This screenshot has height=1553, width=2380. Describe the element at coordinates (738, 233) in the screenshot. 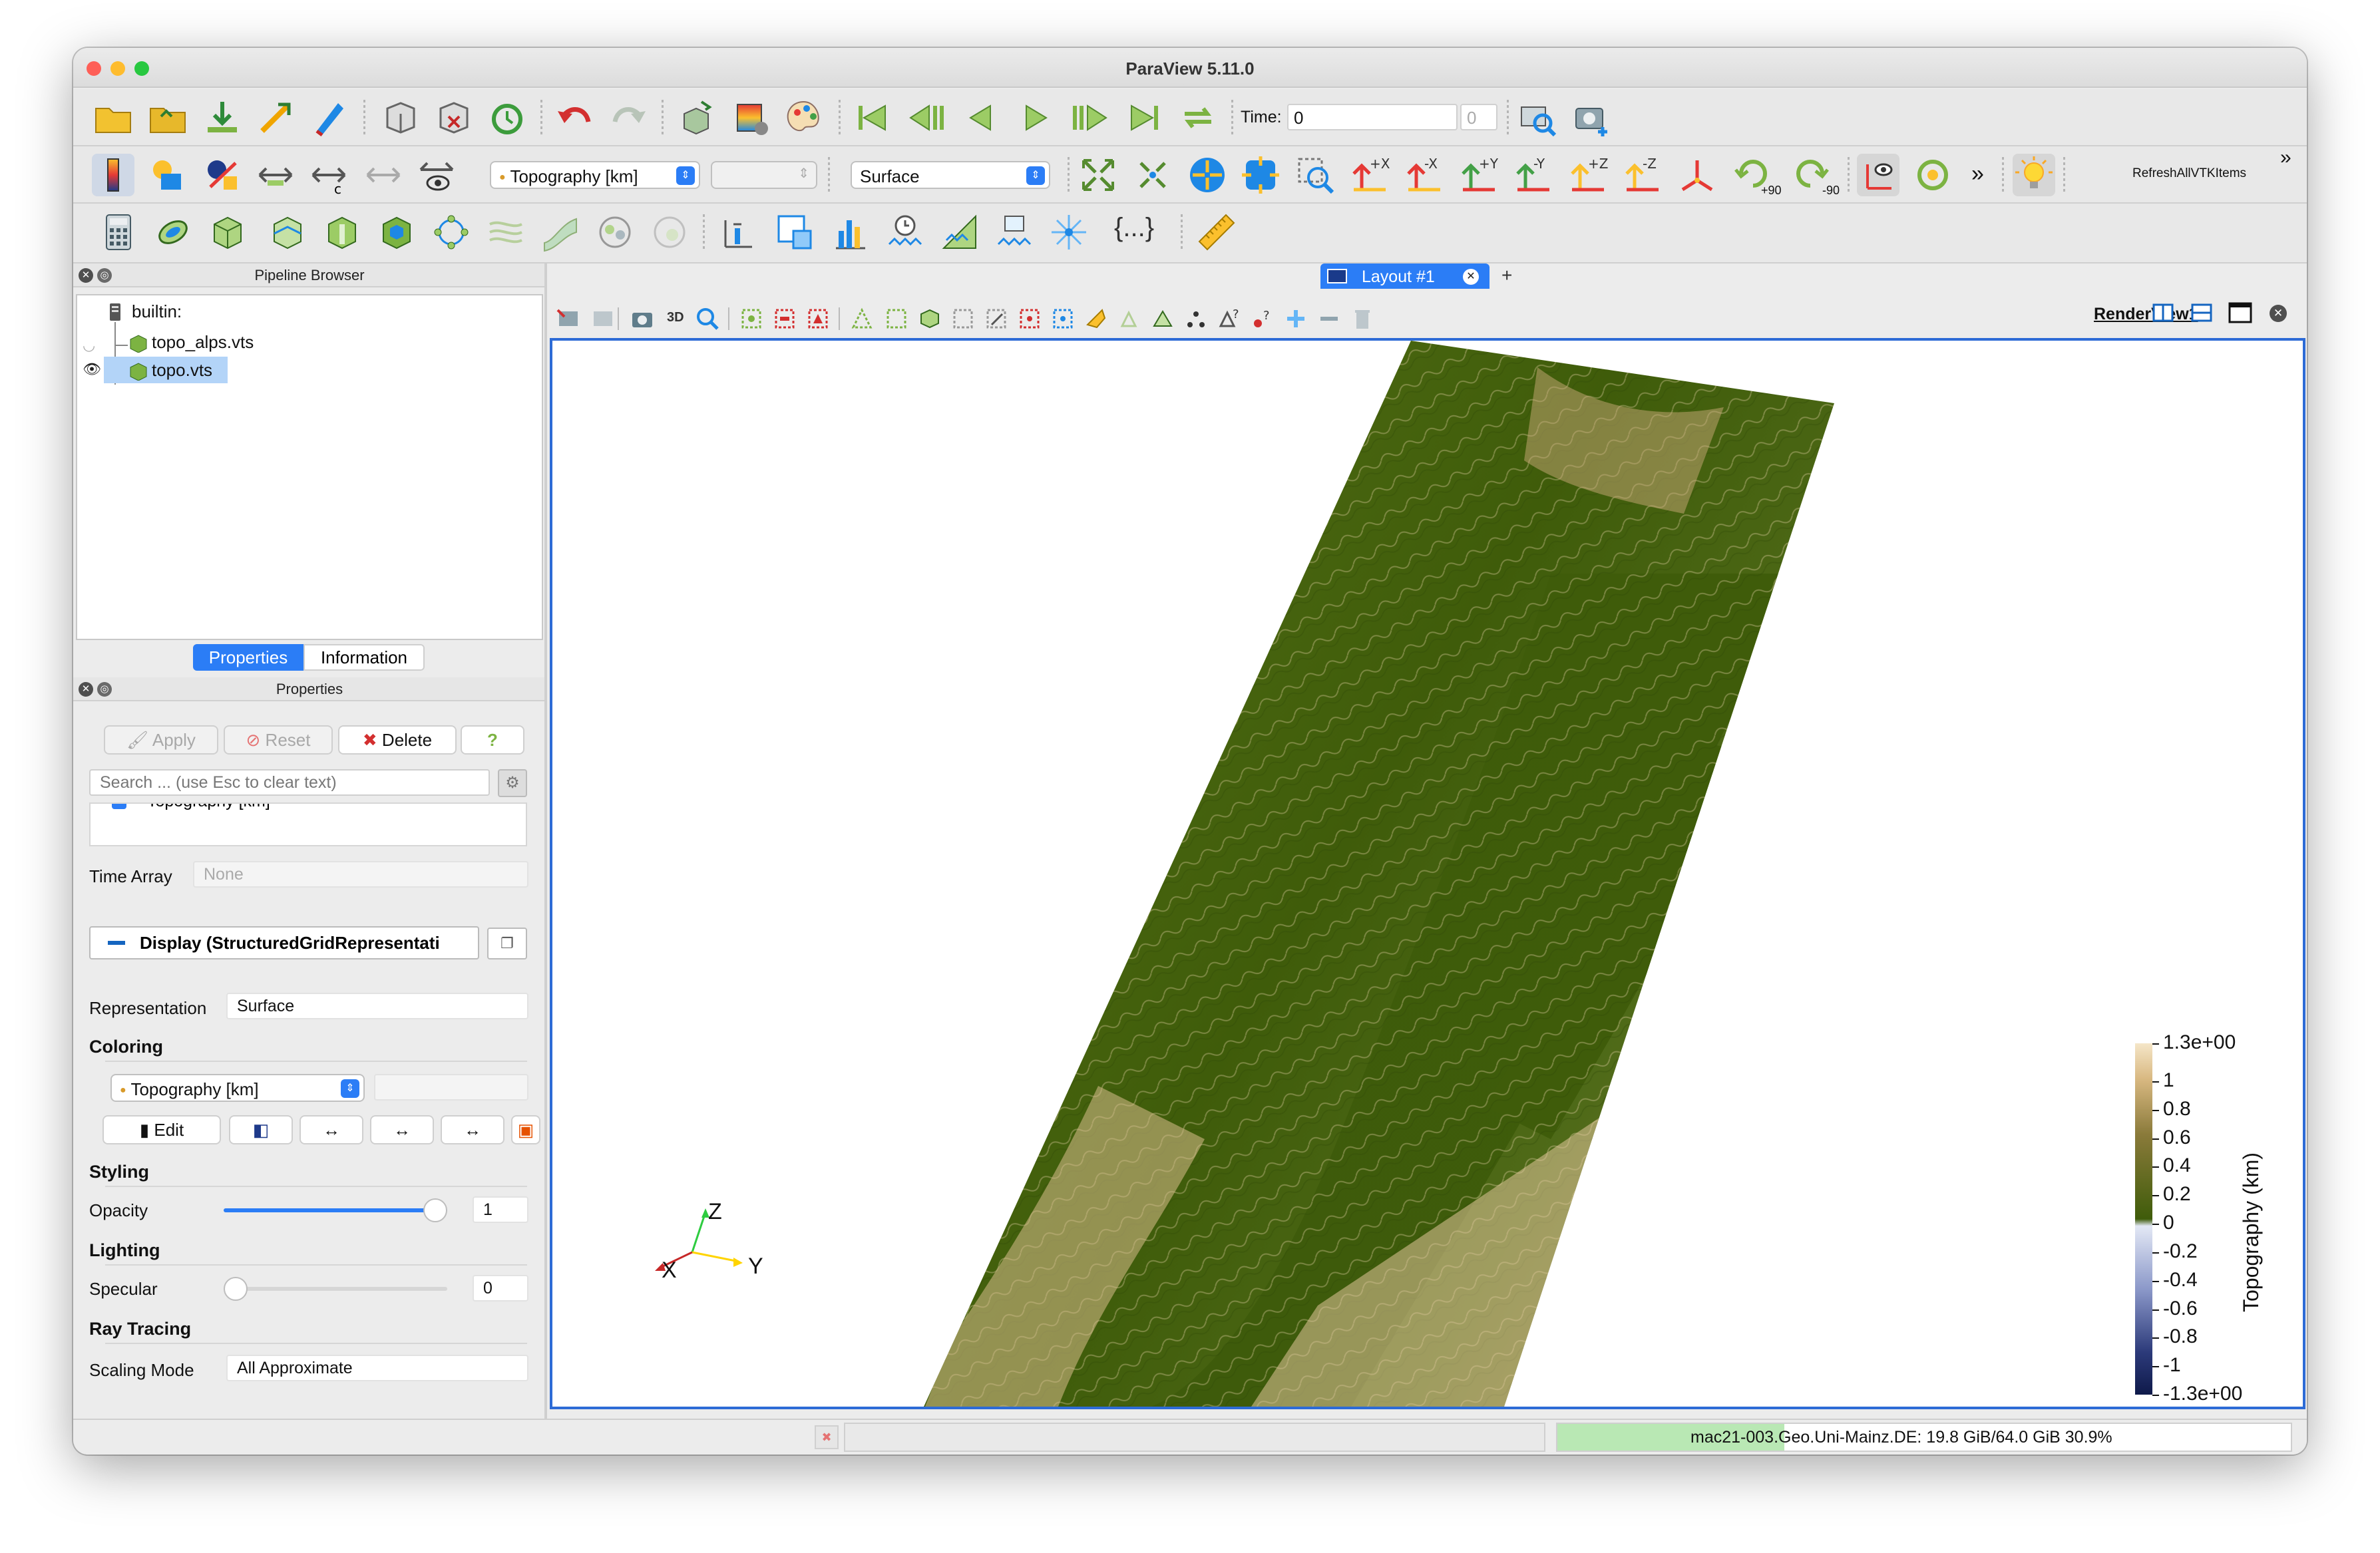

I see `plot-over-line-icon` at that location.